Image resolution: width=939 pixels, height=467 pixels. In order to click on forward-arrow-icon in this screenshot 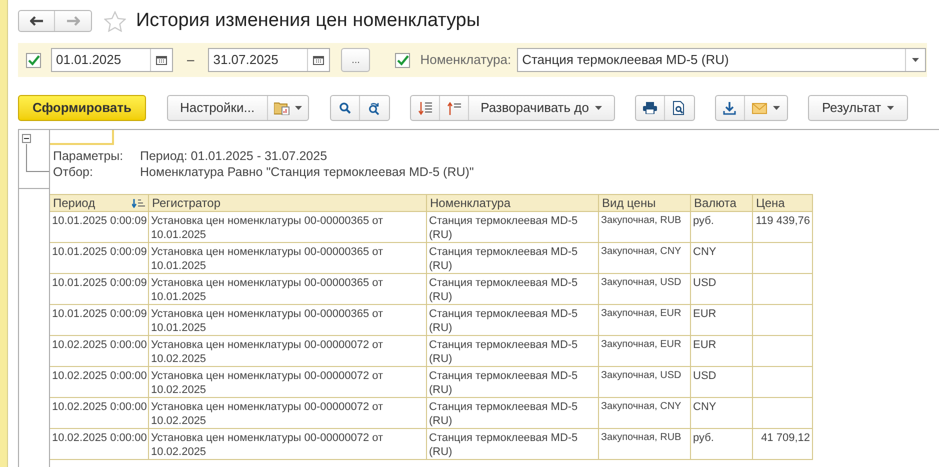, I will do `click(73, 21)`.